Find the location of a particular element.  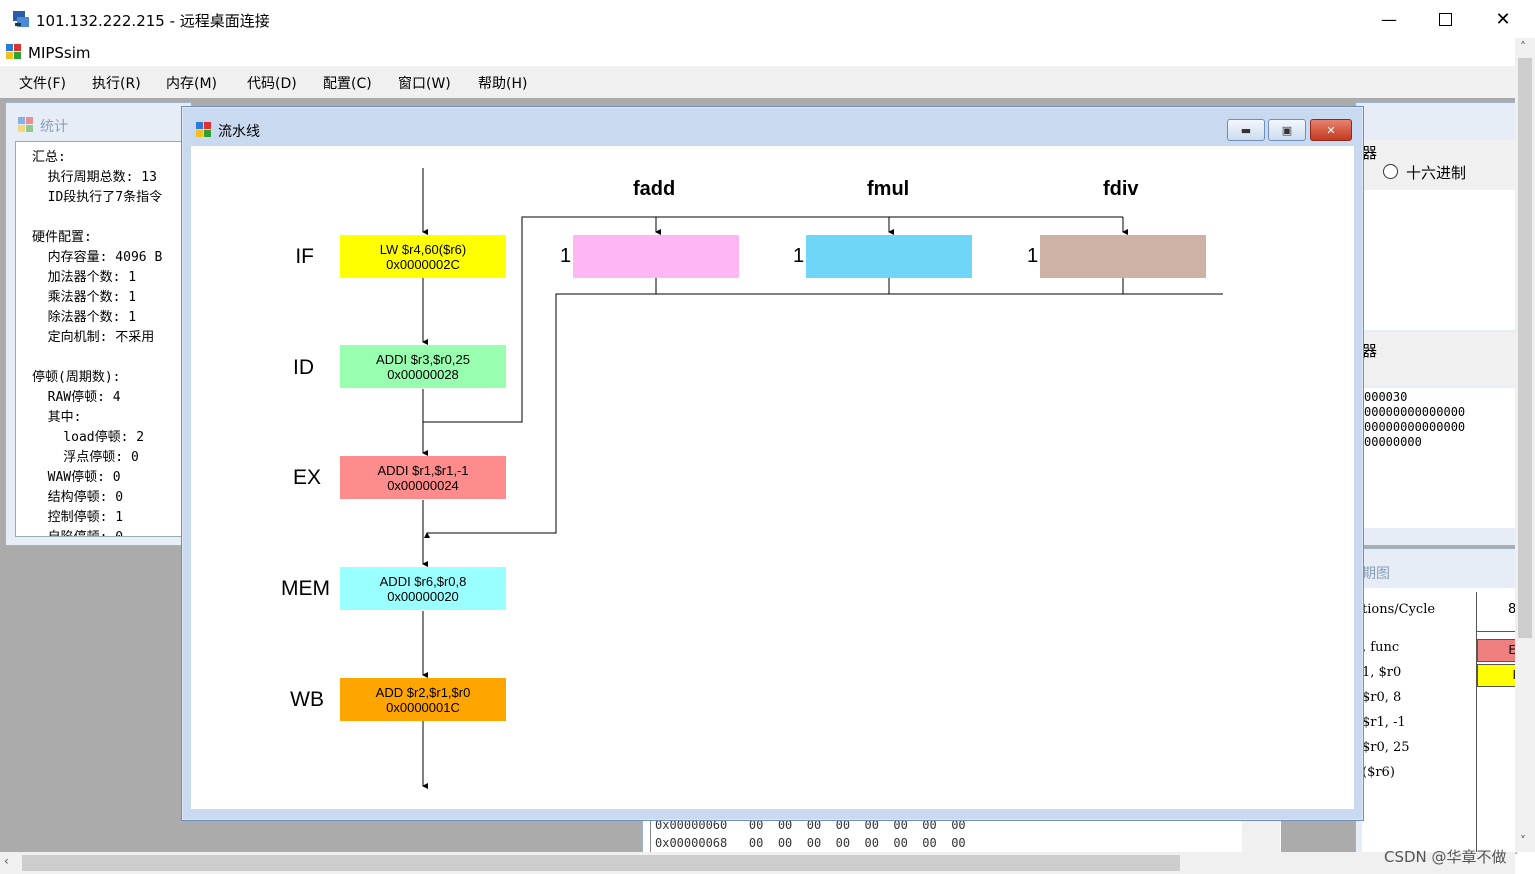

scroll-up-icon: ˄ is located at coordinates (1523, 47).